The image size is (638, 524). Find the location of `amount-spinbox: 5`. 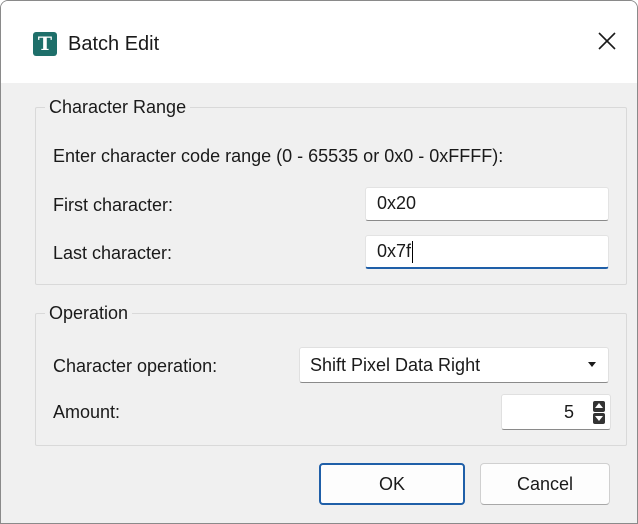

amount-spinbox: 5 is located at coordinates (556, 412).